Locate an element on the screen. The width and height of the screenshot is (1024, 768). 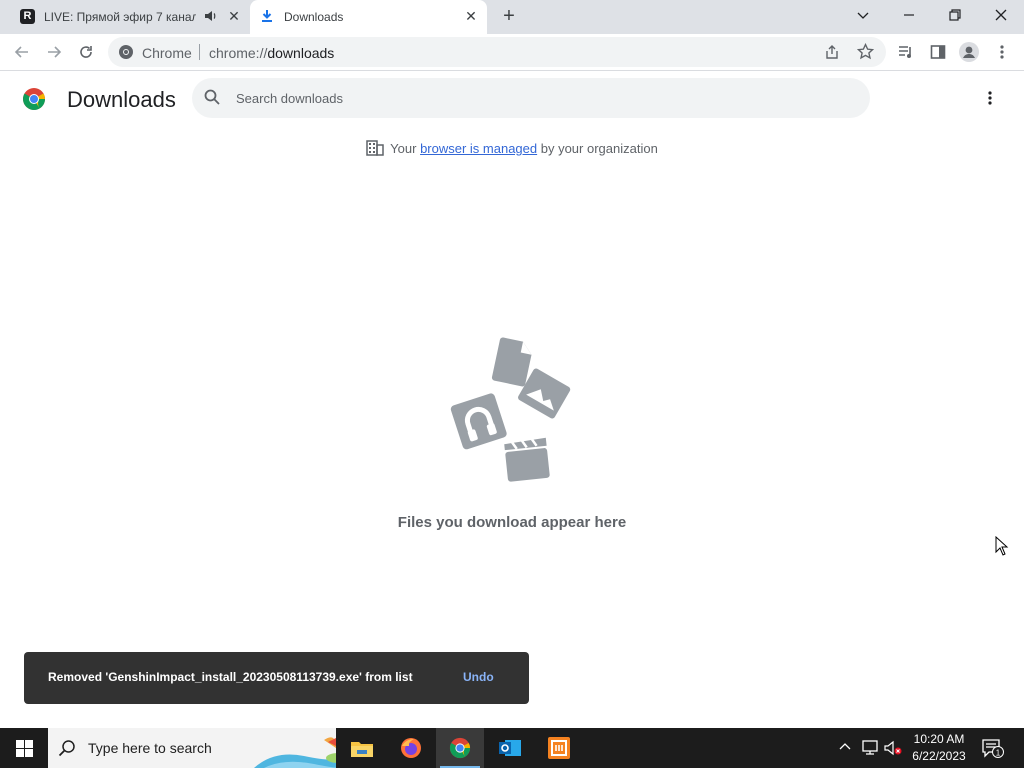
tab-live: R LIVE: Прямой эфир 7 канал ✕ is located at coordinates (128, 17).